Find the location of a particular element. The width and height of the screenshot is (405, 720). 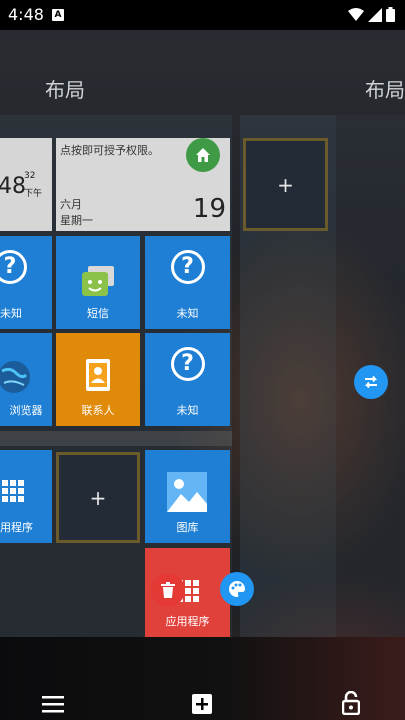

calendar-tile: 点按即可授予权限。 六月 星期一 19 is located at coordinates (143, 184).